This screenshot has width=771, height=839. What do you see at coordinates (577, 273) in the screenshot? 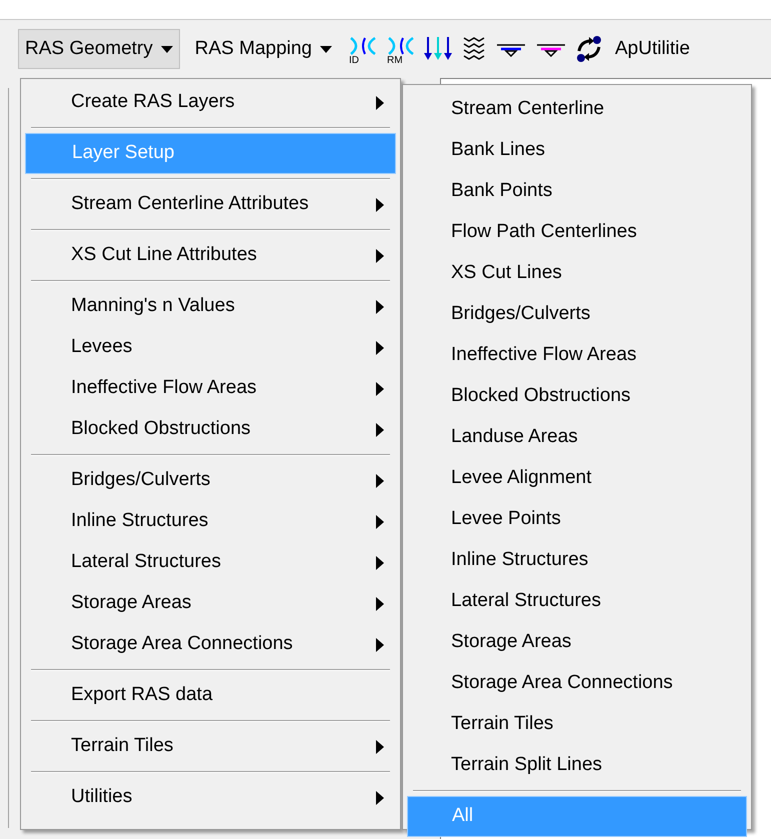
I see `menu-item: XS Cut Lines` at bounding box center [577, 273].